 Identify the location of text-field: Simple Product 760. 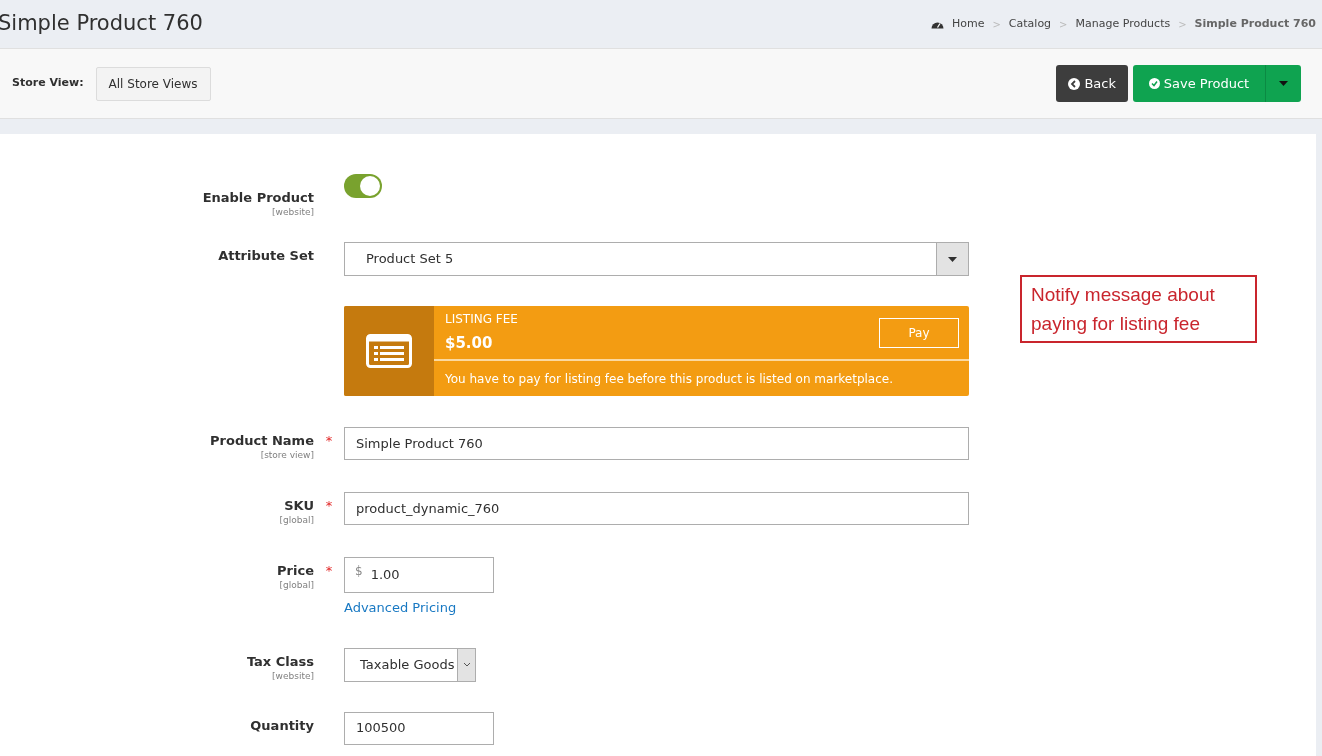
(656, 443).